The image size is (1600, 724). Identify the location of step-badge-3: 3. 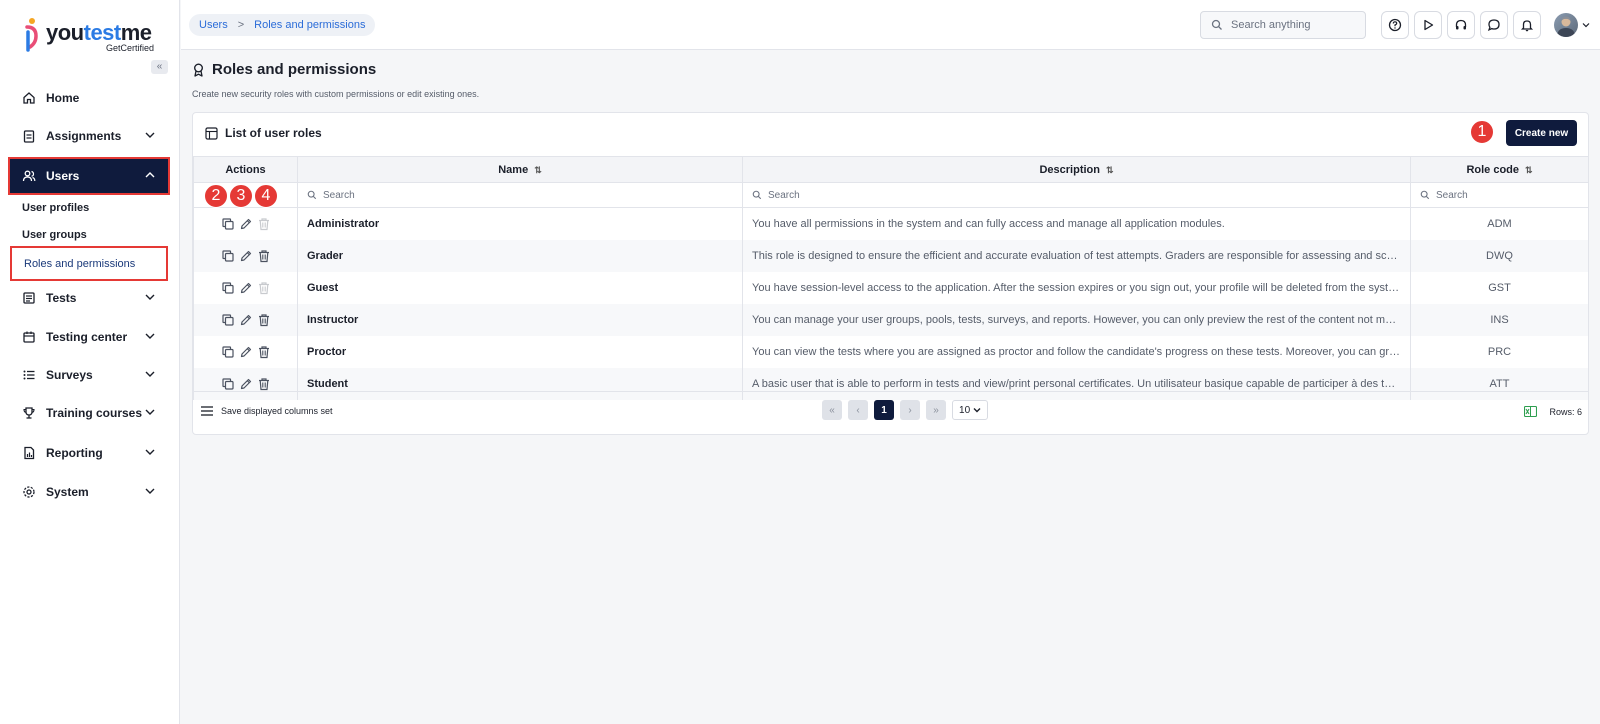
(241, 196).